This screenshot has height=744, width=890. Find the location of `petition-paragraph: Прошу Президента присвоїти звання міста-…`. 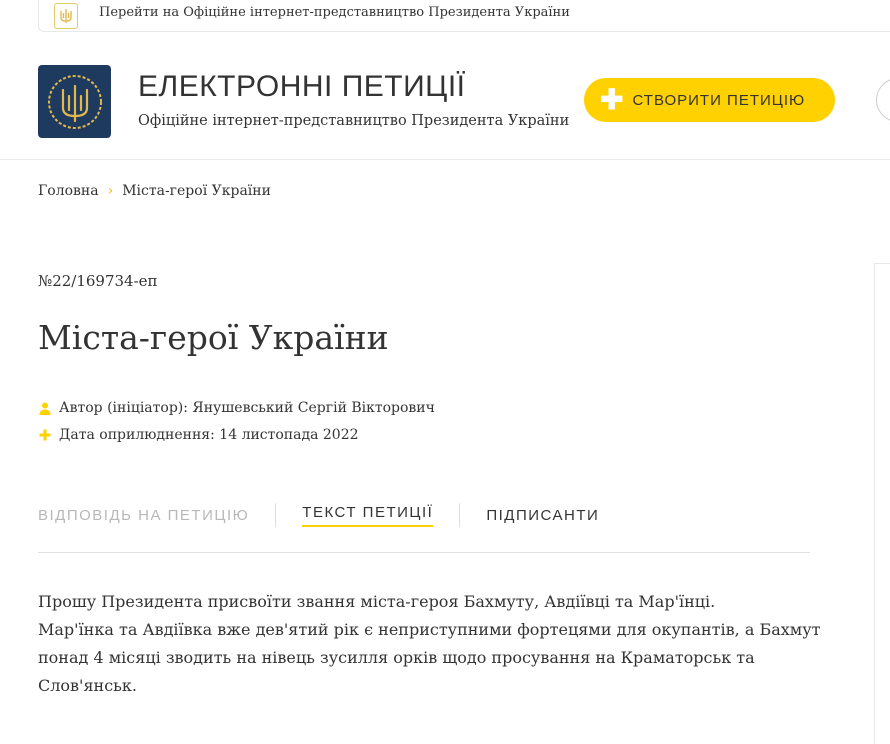

petition-paragraph: Прошу Президента присвоїти звання міста-… is located at coordinates (377, 601).